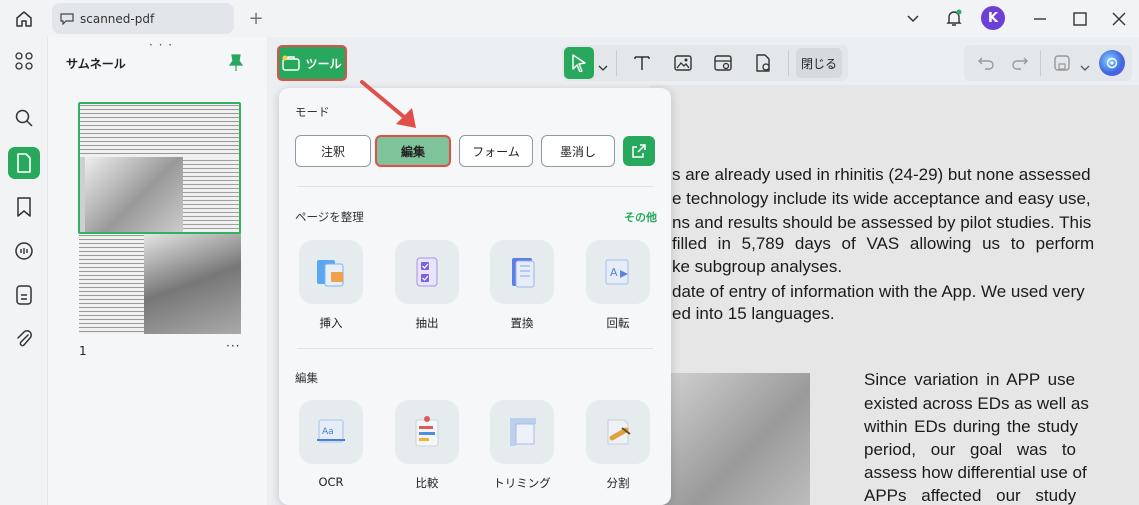 The image size is (1139, 505). What do you see at coordinates (640, 217) in the screenshot?
I see `organize-more-link: その他` at bounding box center [640, 217].